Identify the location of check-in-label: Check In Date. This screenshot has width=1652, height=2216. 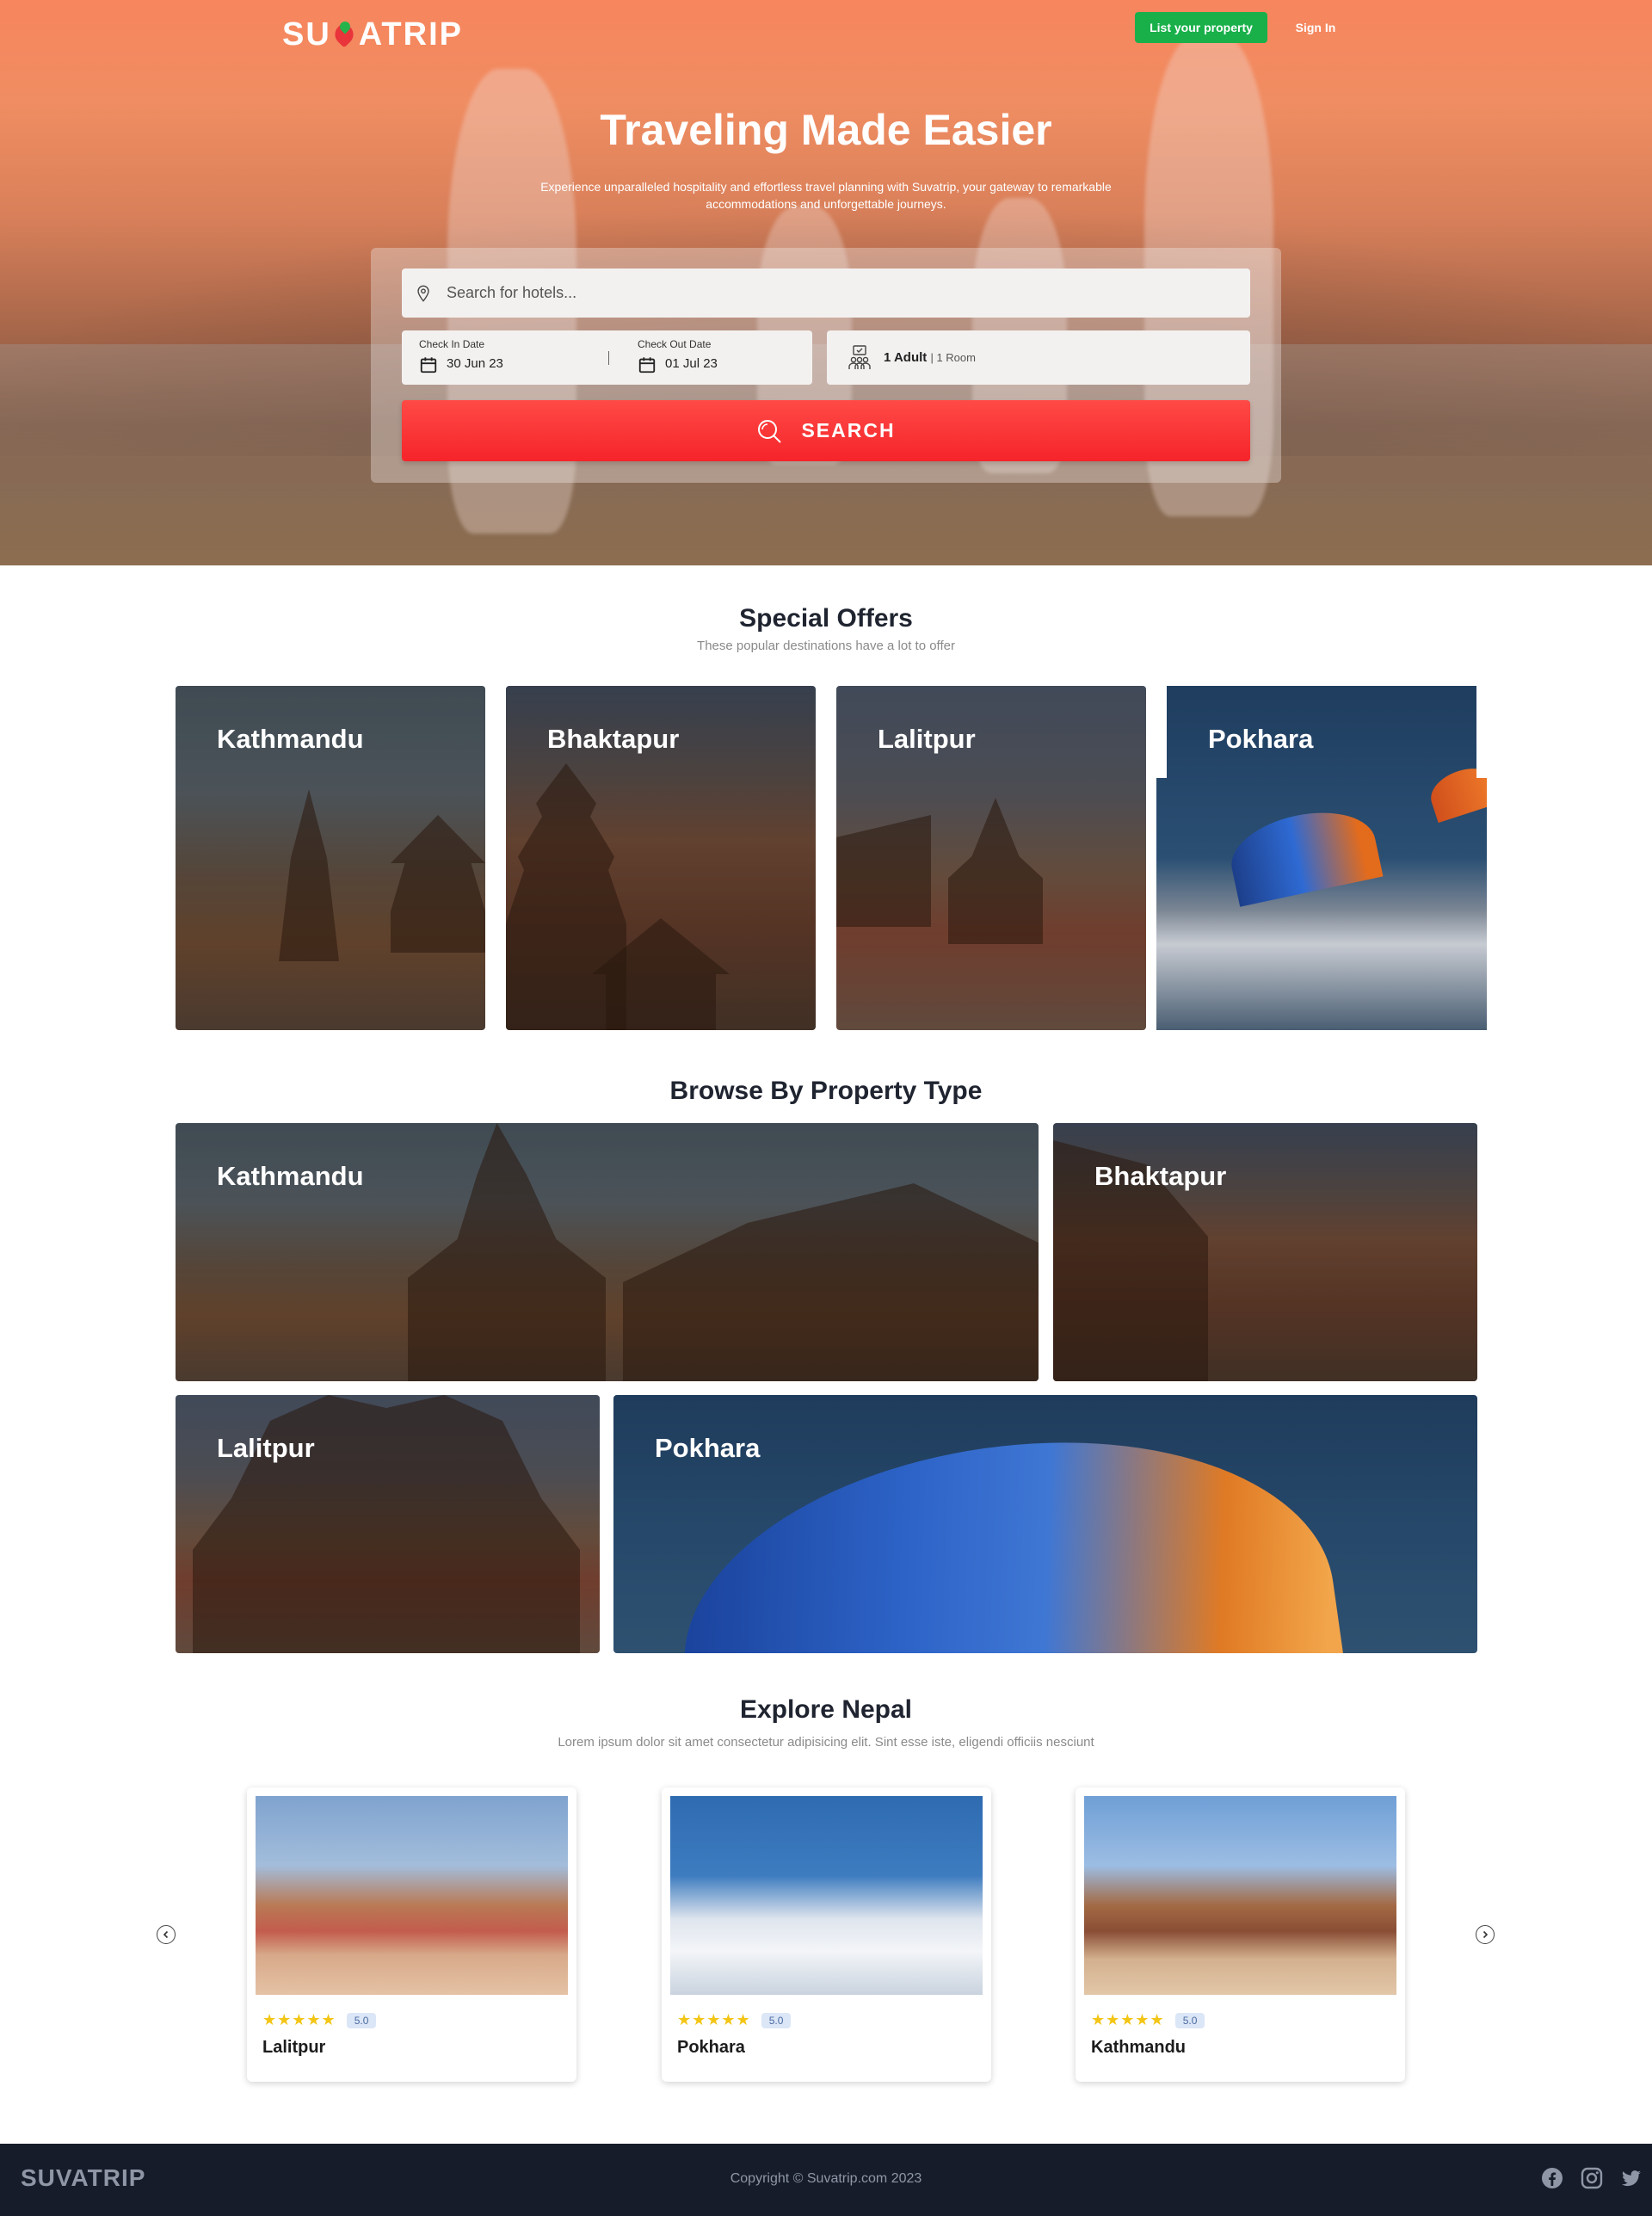
(452, 344).